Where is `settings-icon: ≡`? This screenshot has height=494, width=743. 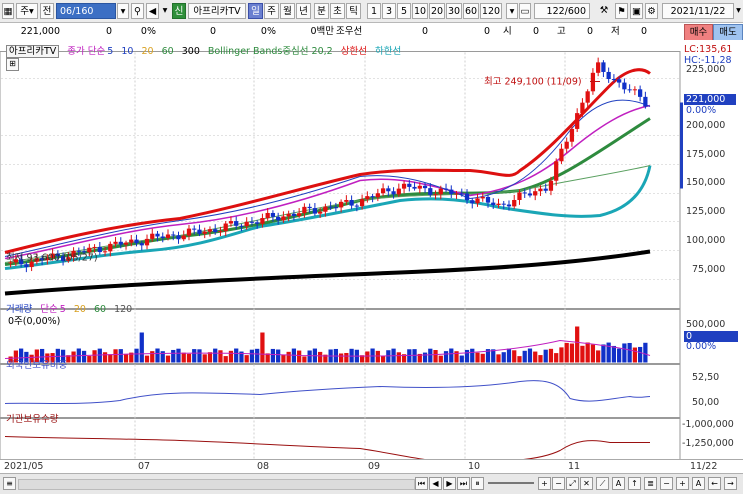 settings-icon: ≡ is located at coordinates (9, 483).